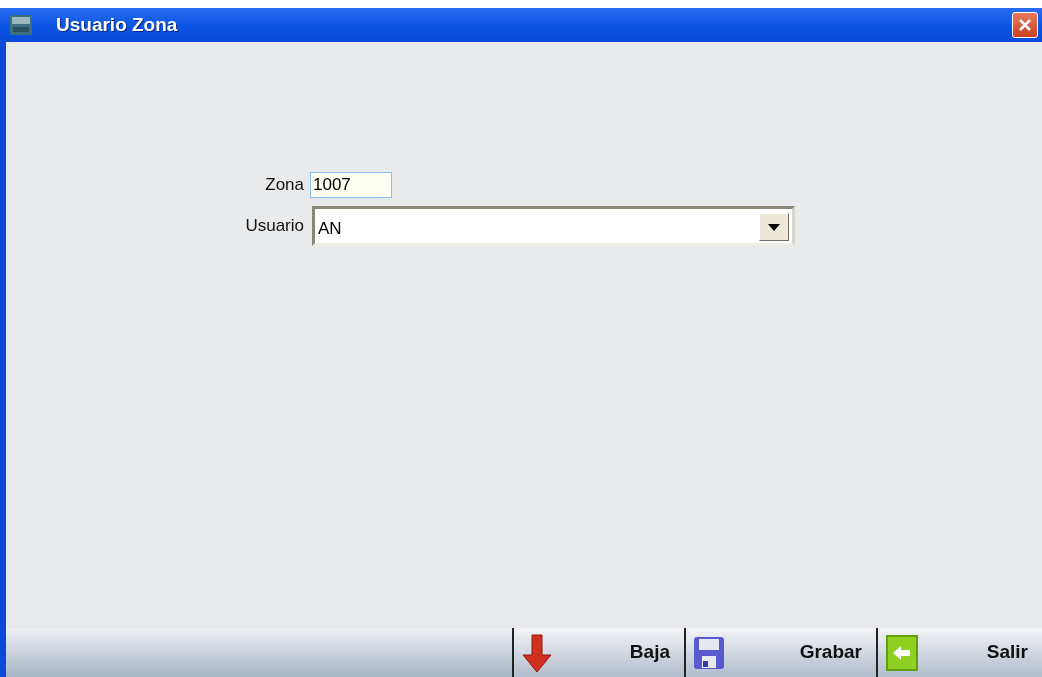 This screenshot has width=1042, height=677. What do you see at coordinates (553, 226) in the screenshot?
I see `dropdown-field: AN` at bounding box center [553, 226].